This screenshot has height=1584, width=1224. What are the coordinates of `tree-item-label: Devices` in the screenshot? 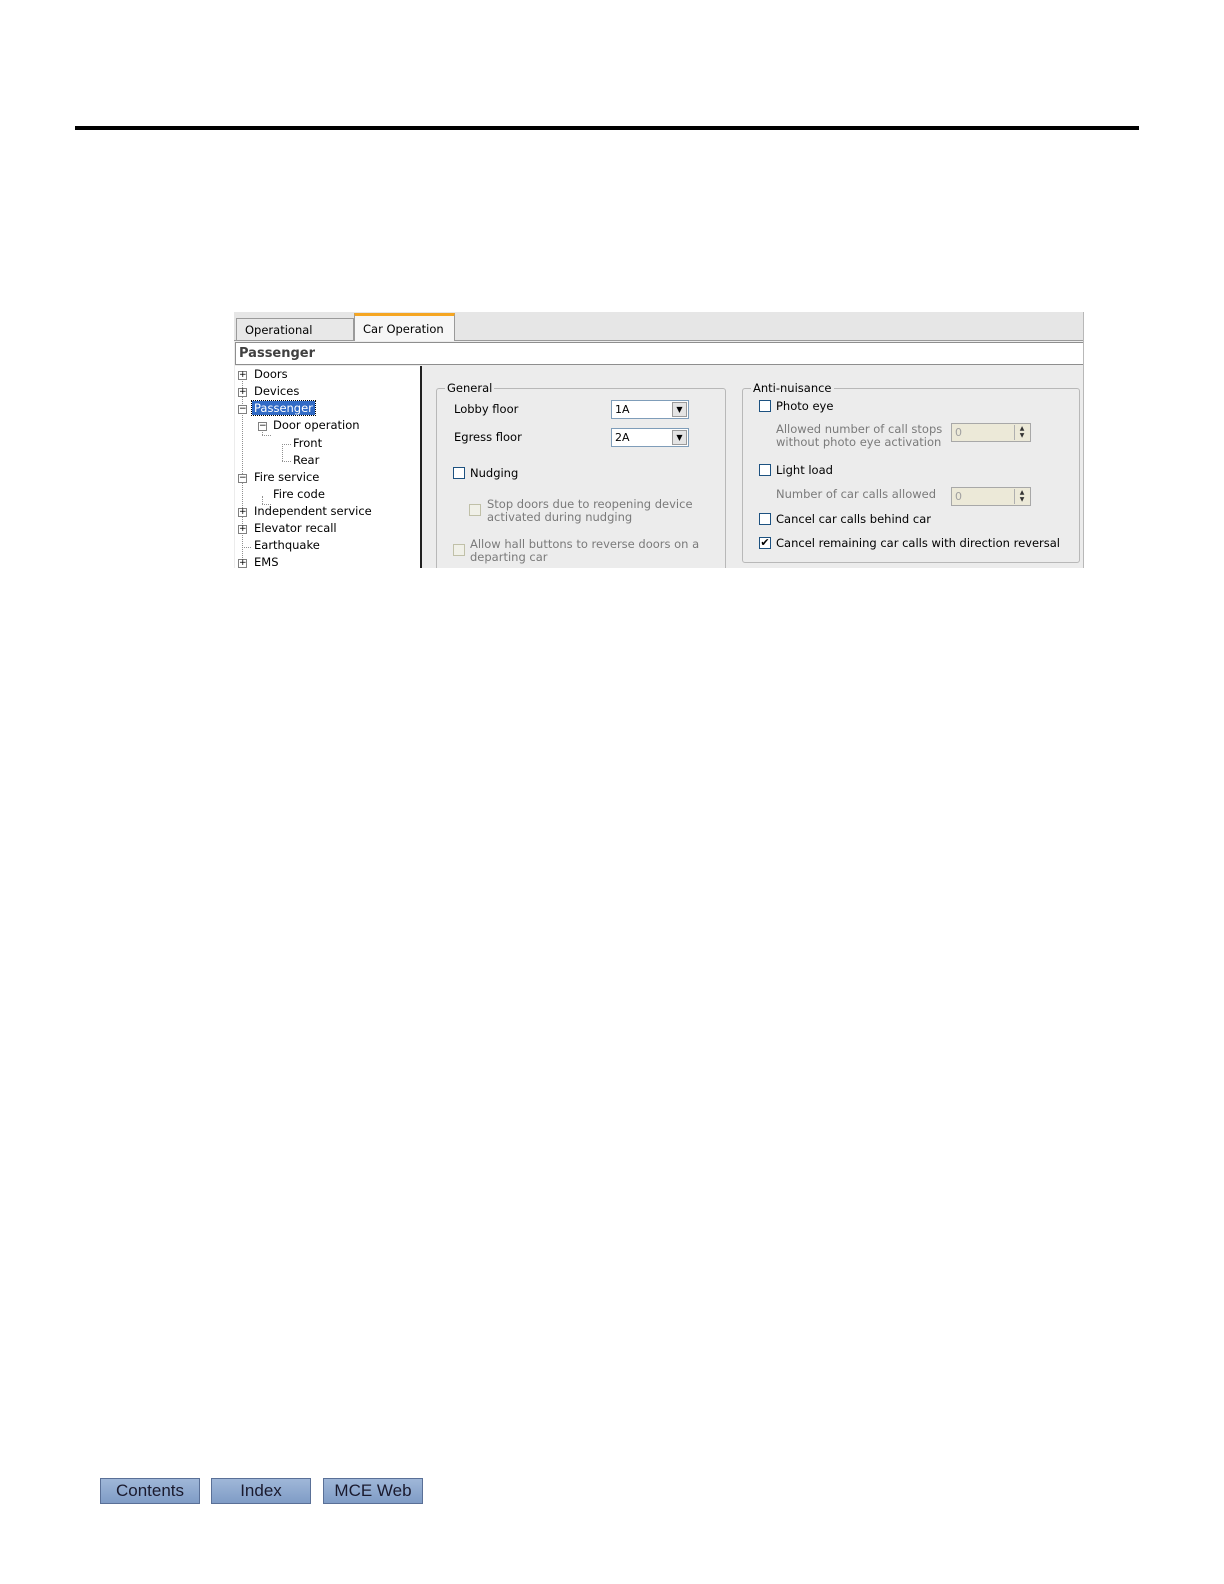 It's located at (277, 391).